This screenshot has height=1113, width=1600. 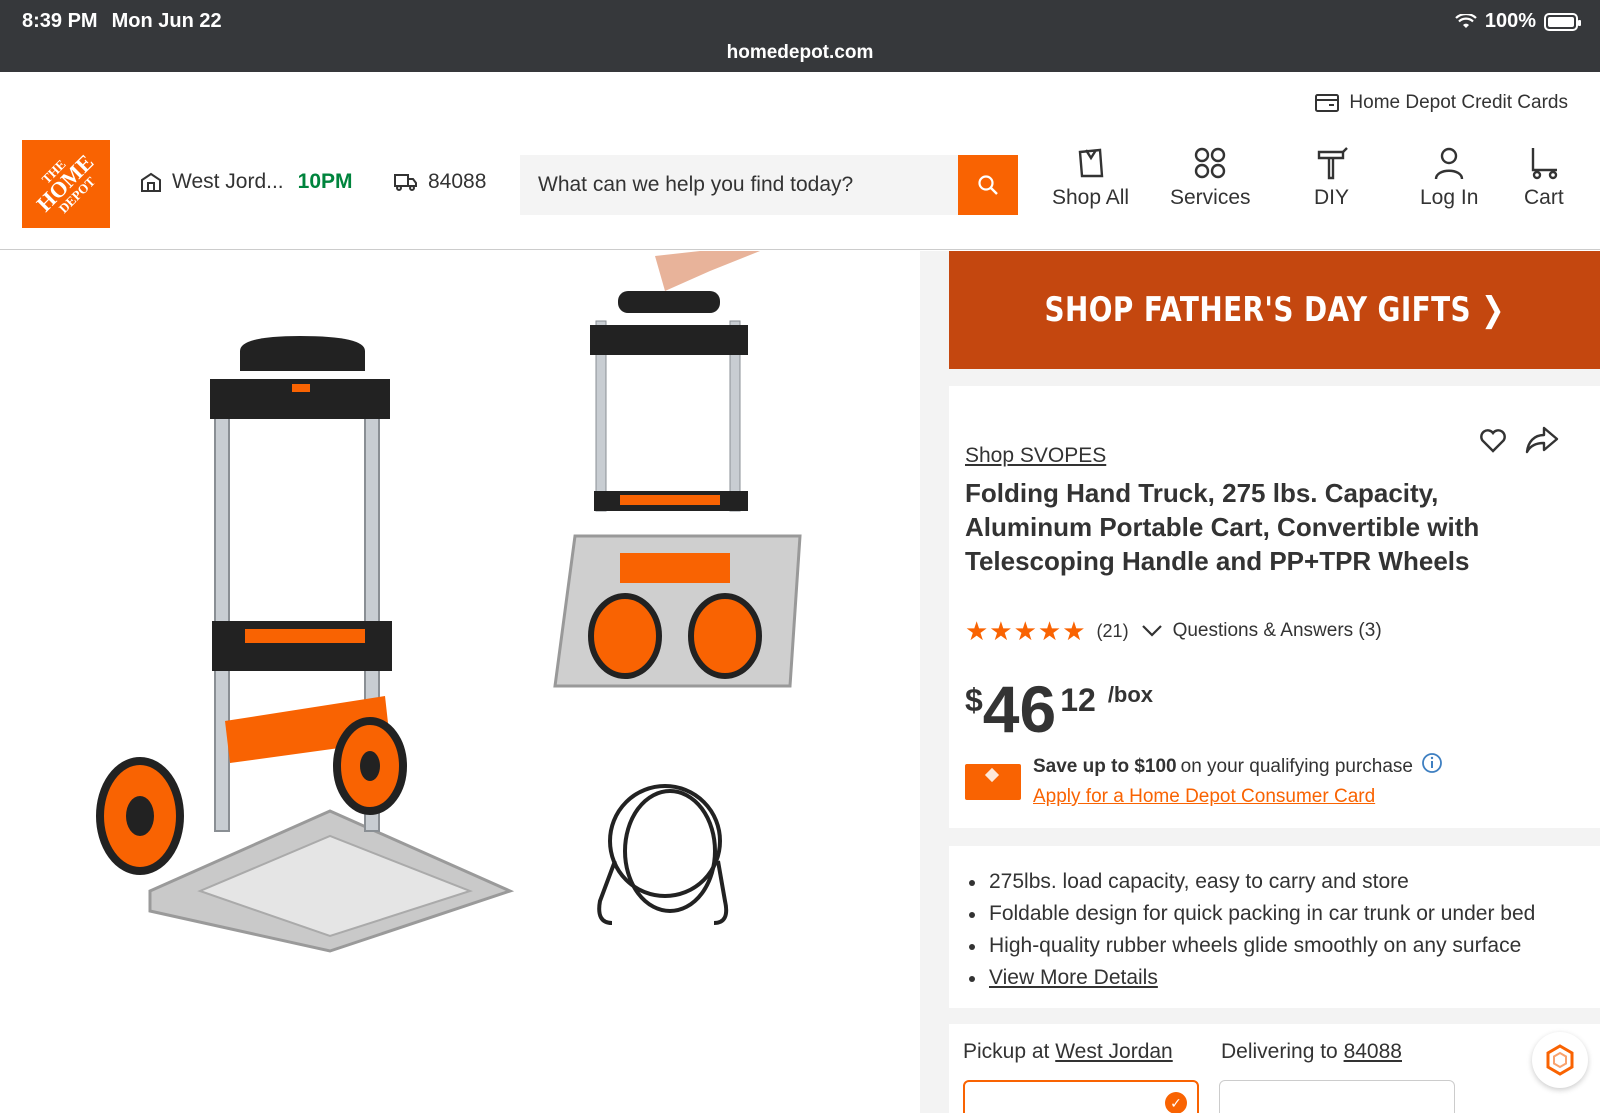 I want to click on logo-text: THE HOME DEPOT, so click(x=65, y=183).